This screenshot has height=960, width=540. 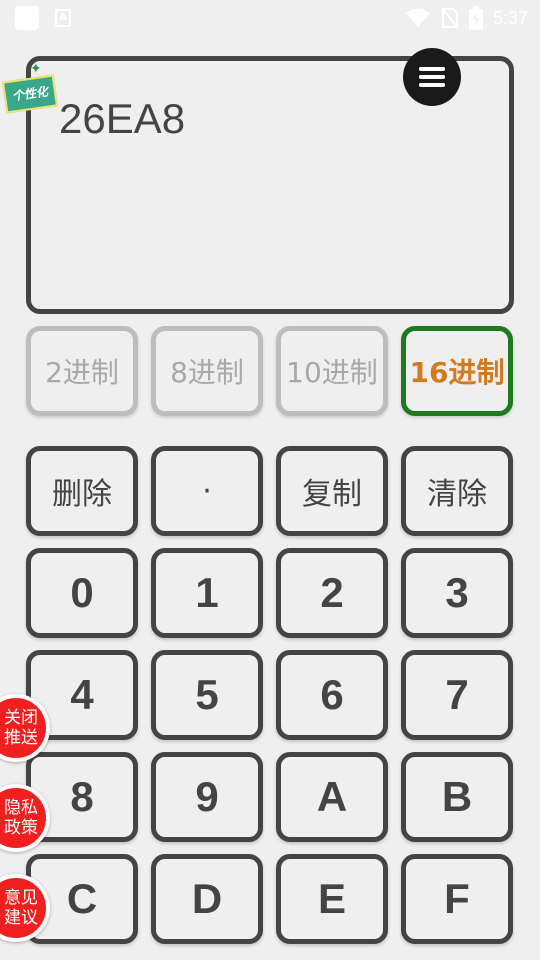 I want to click on personalize-badge: ✦ 个性化, so click(x=30, y=88).